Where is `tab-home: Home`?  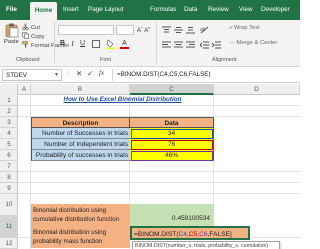
tab-home: Home is located at coordinates (43, 11).